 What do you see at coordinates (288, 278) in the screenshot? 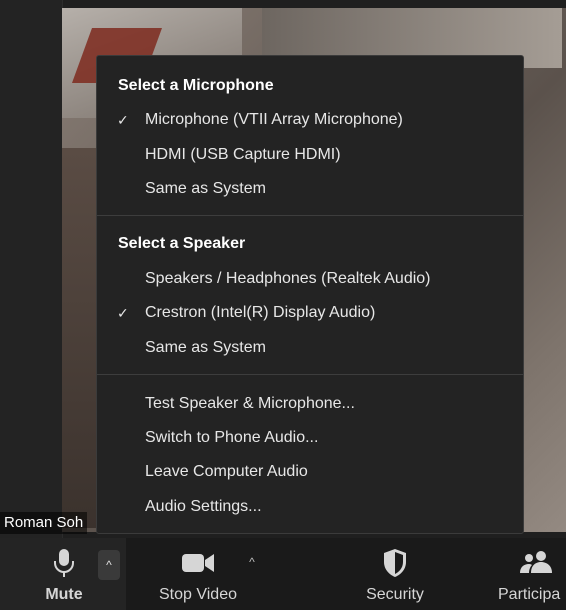
I see `menu-item-label: Speakers / Headphones (Realtek Audio)` at bounding box center [288, 278].